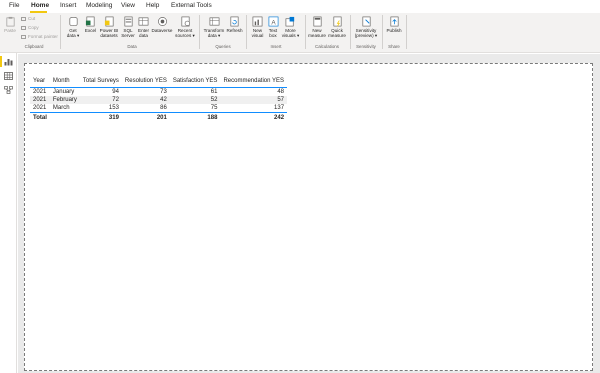  I want to click on power-bi-datasets-button: Power BI datasets, so click(109, 26).